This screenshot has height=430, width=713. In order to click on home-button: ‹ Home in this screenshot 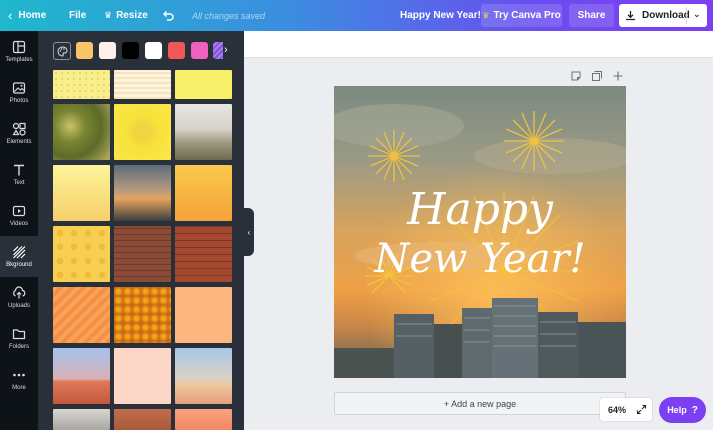, I will do `click(27, 15)`.